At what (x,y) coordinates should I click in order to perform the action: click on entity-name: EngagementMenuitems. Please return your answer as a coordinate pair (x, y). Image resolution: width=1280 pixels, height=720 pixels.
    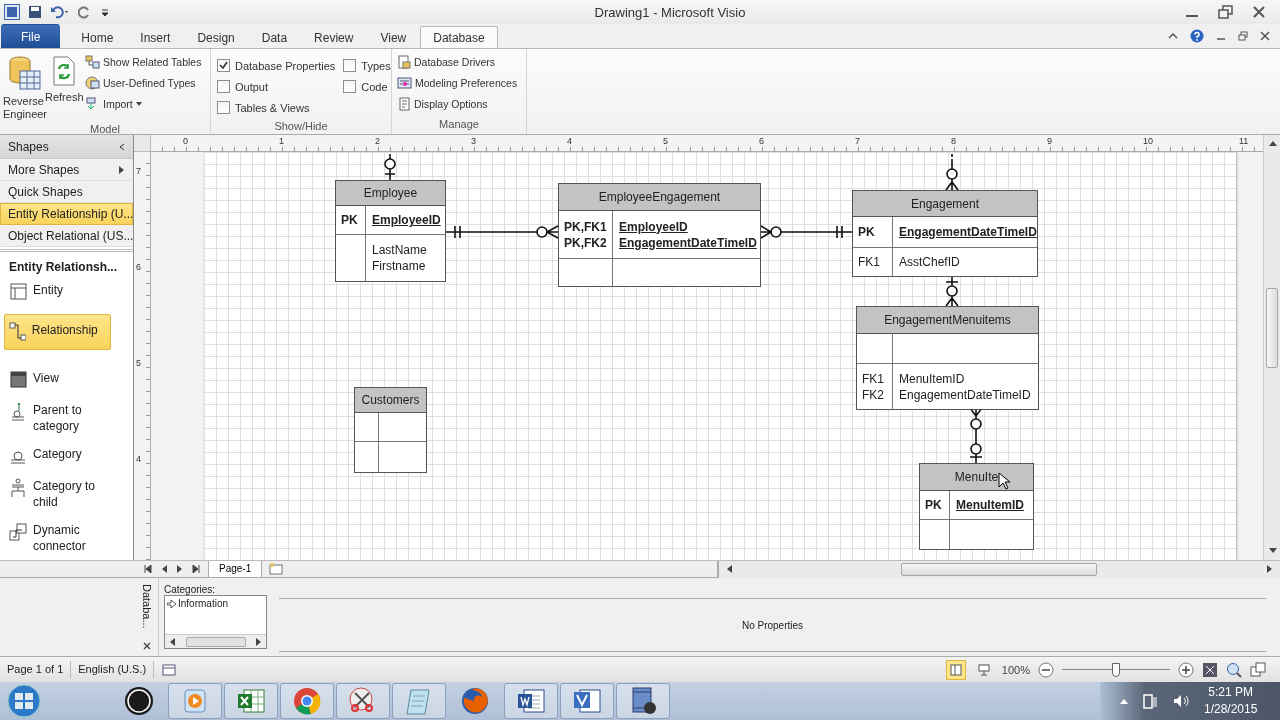
    Looking at the image, I should click on (947, 320).